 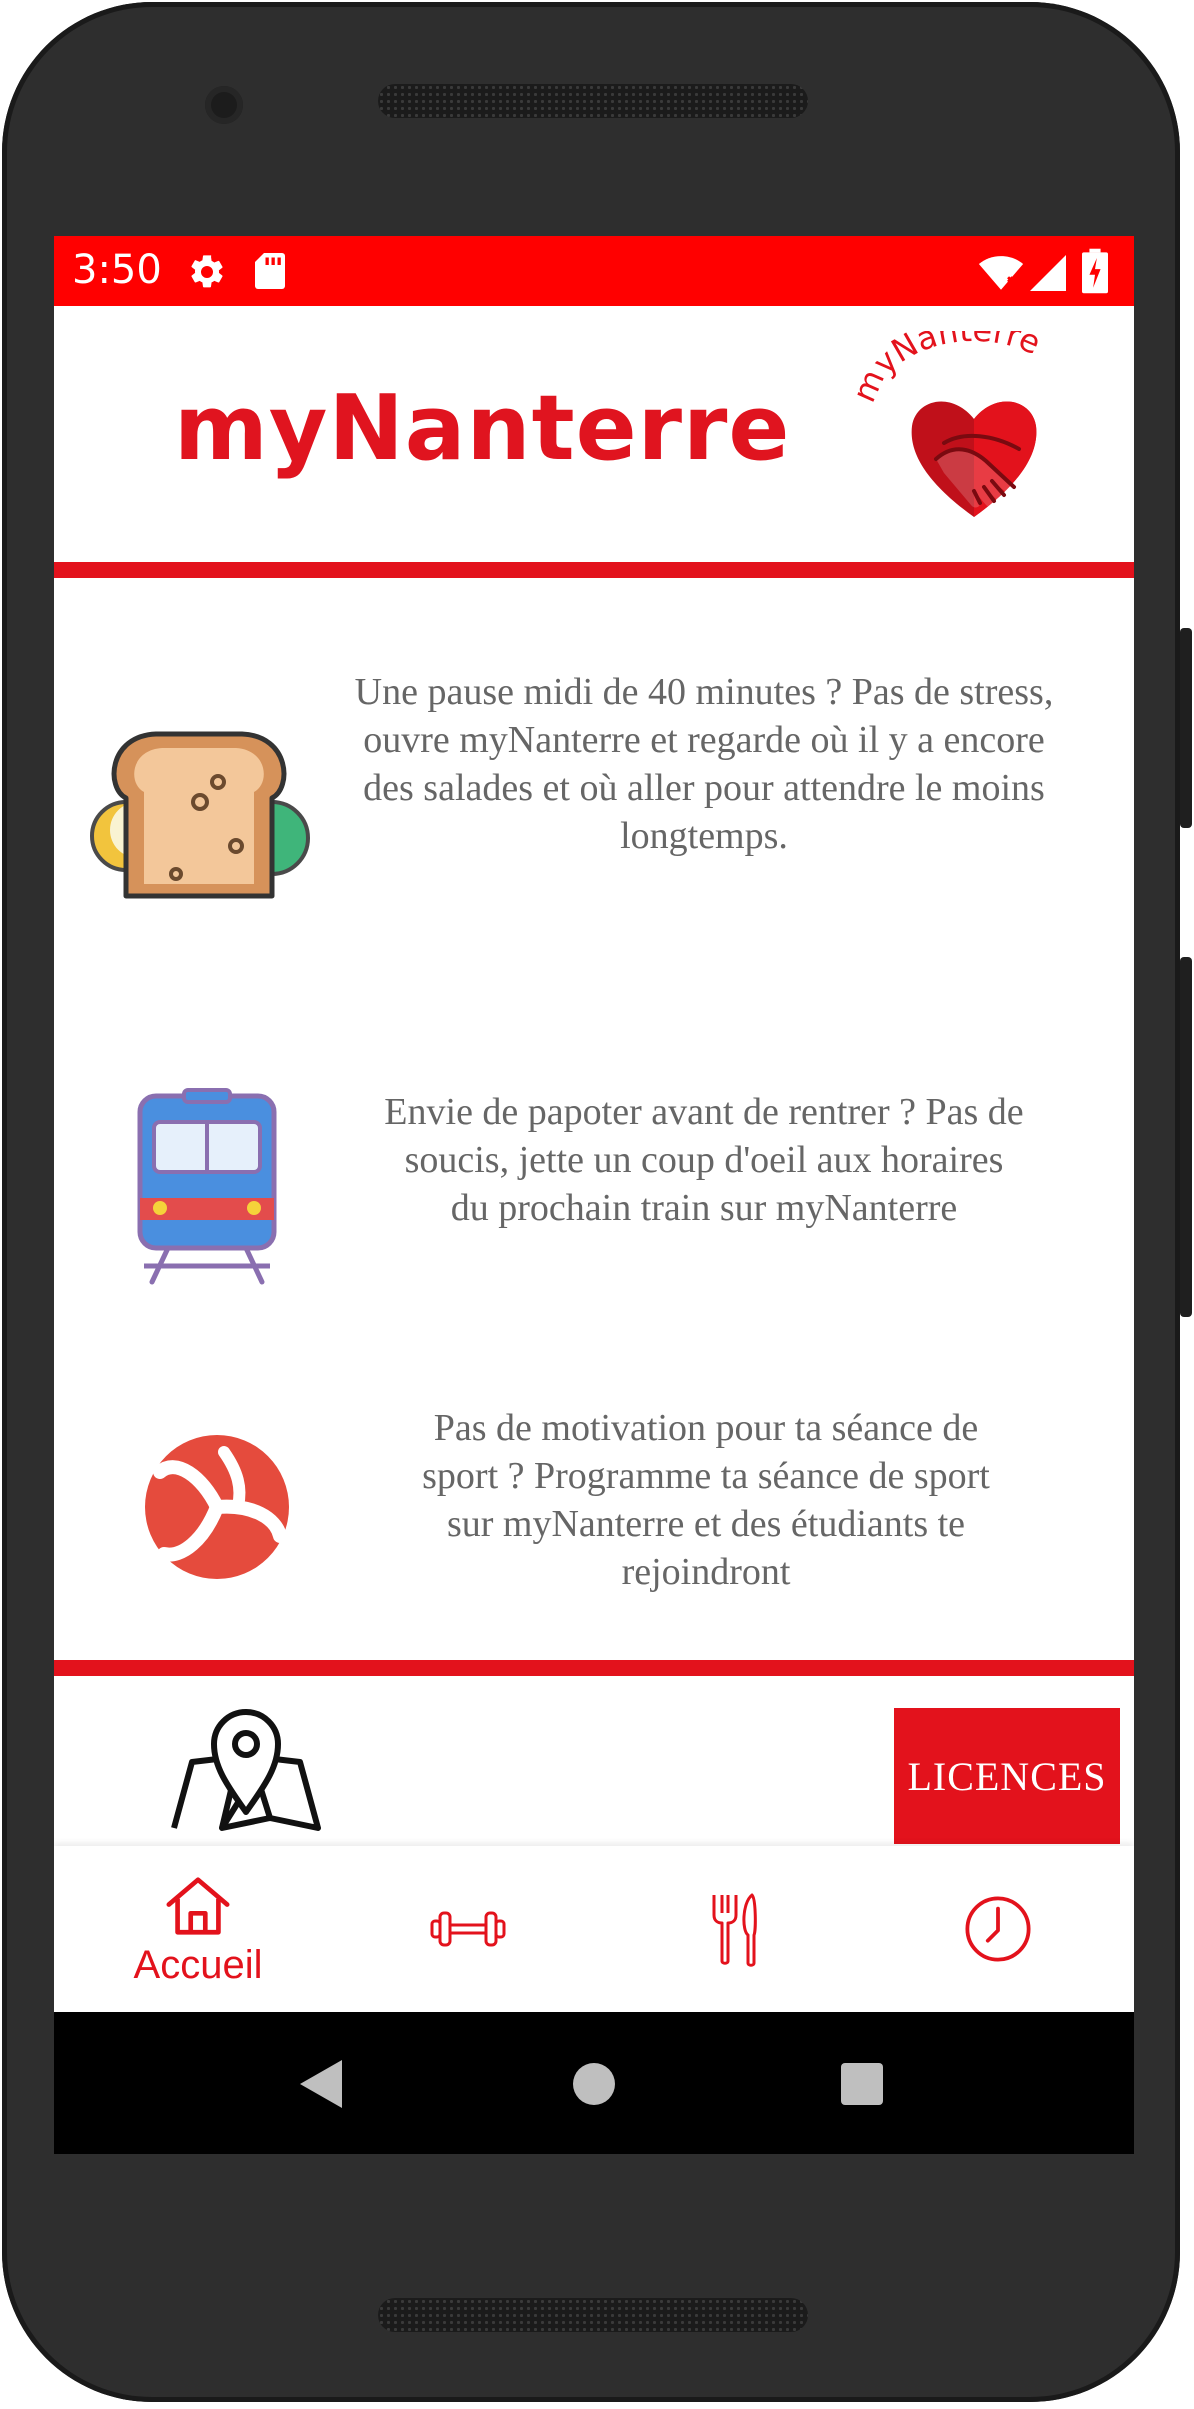 I want to click on app-title: myNanterre, so click(x=482, y=428).